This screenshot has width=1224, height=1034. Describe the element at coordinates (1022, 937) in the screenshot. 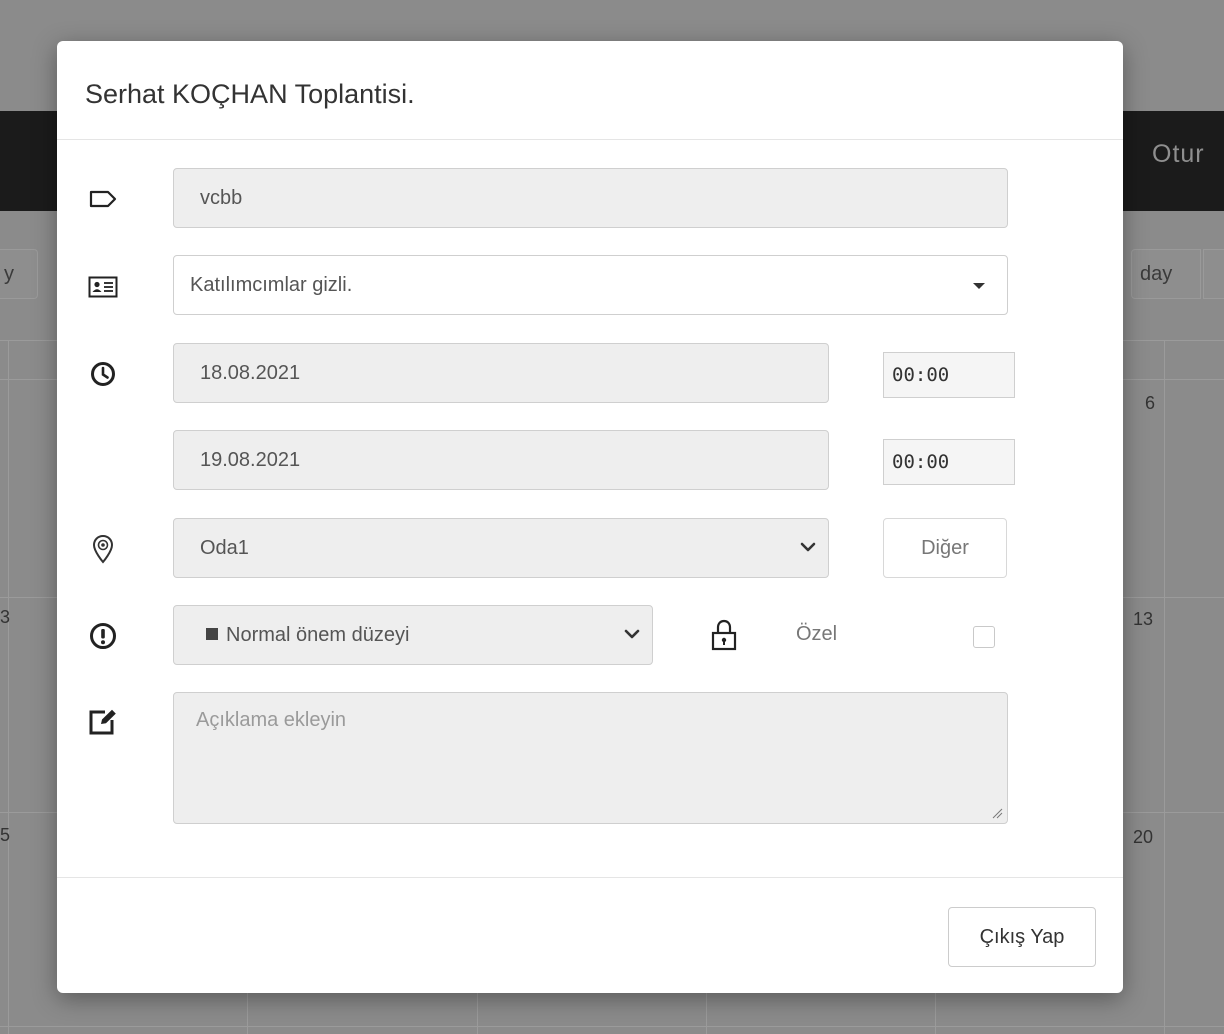

I see `exit-button: Çıkış Yap` at that location.